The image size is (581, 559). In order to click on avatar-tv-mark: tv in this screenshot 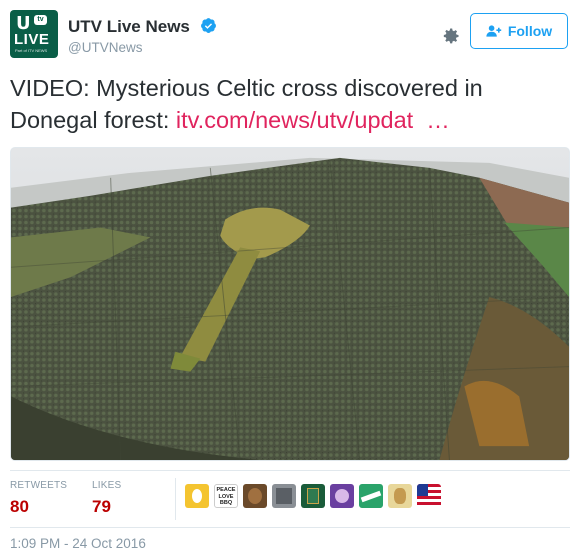, I will do `click(40, 20)`.